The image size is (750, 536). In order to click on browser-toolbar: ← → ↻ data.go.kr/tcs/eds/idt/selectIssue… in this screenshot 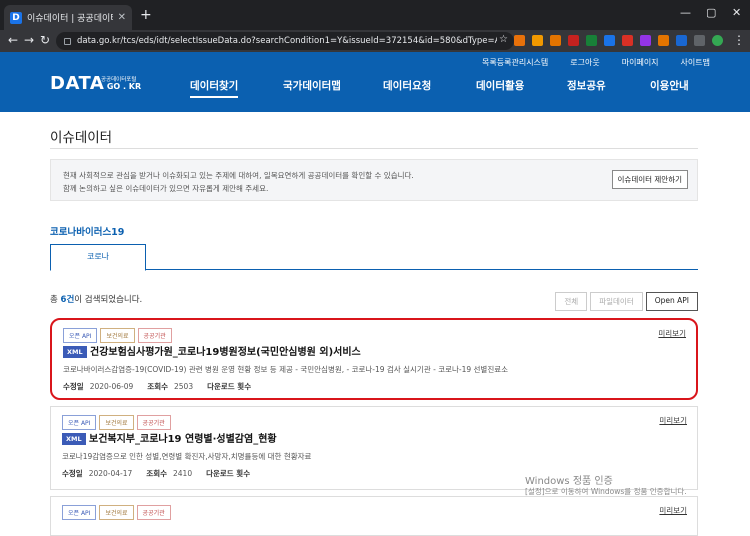, I will do `click(375, 41)`.